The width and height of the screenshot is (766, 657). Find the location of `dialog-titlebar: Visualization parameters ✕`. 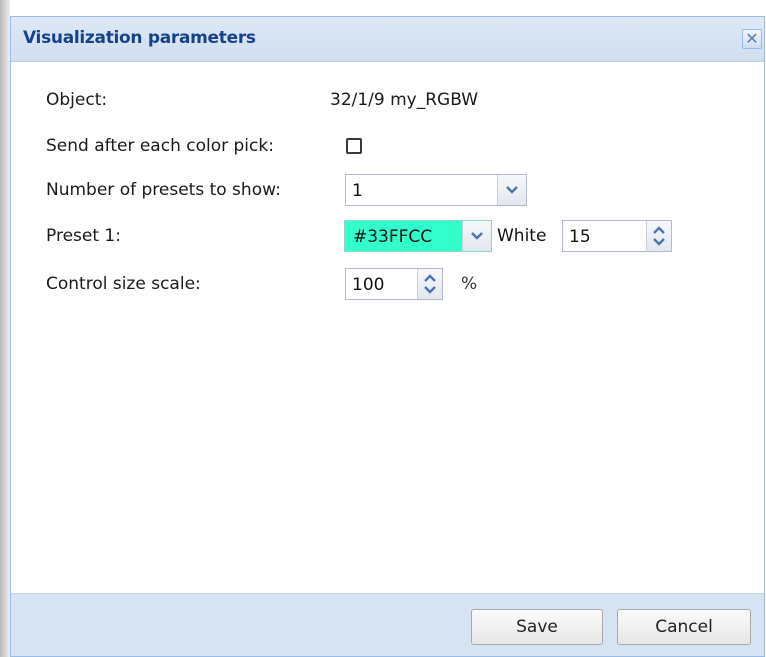

dialog-titlebar: Visualization parameters ✕ is located at coordinates (387, 39).